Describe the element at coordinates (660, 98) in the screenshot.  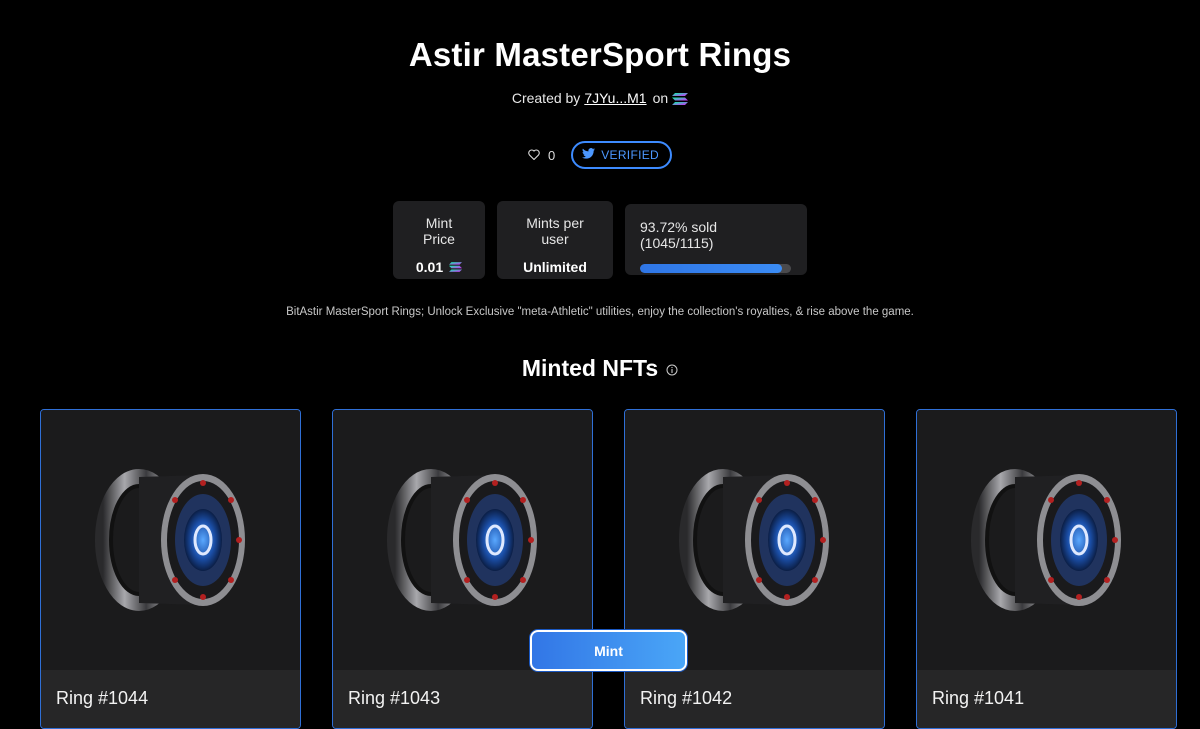
I see `on-label: on` at that location.